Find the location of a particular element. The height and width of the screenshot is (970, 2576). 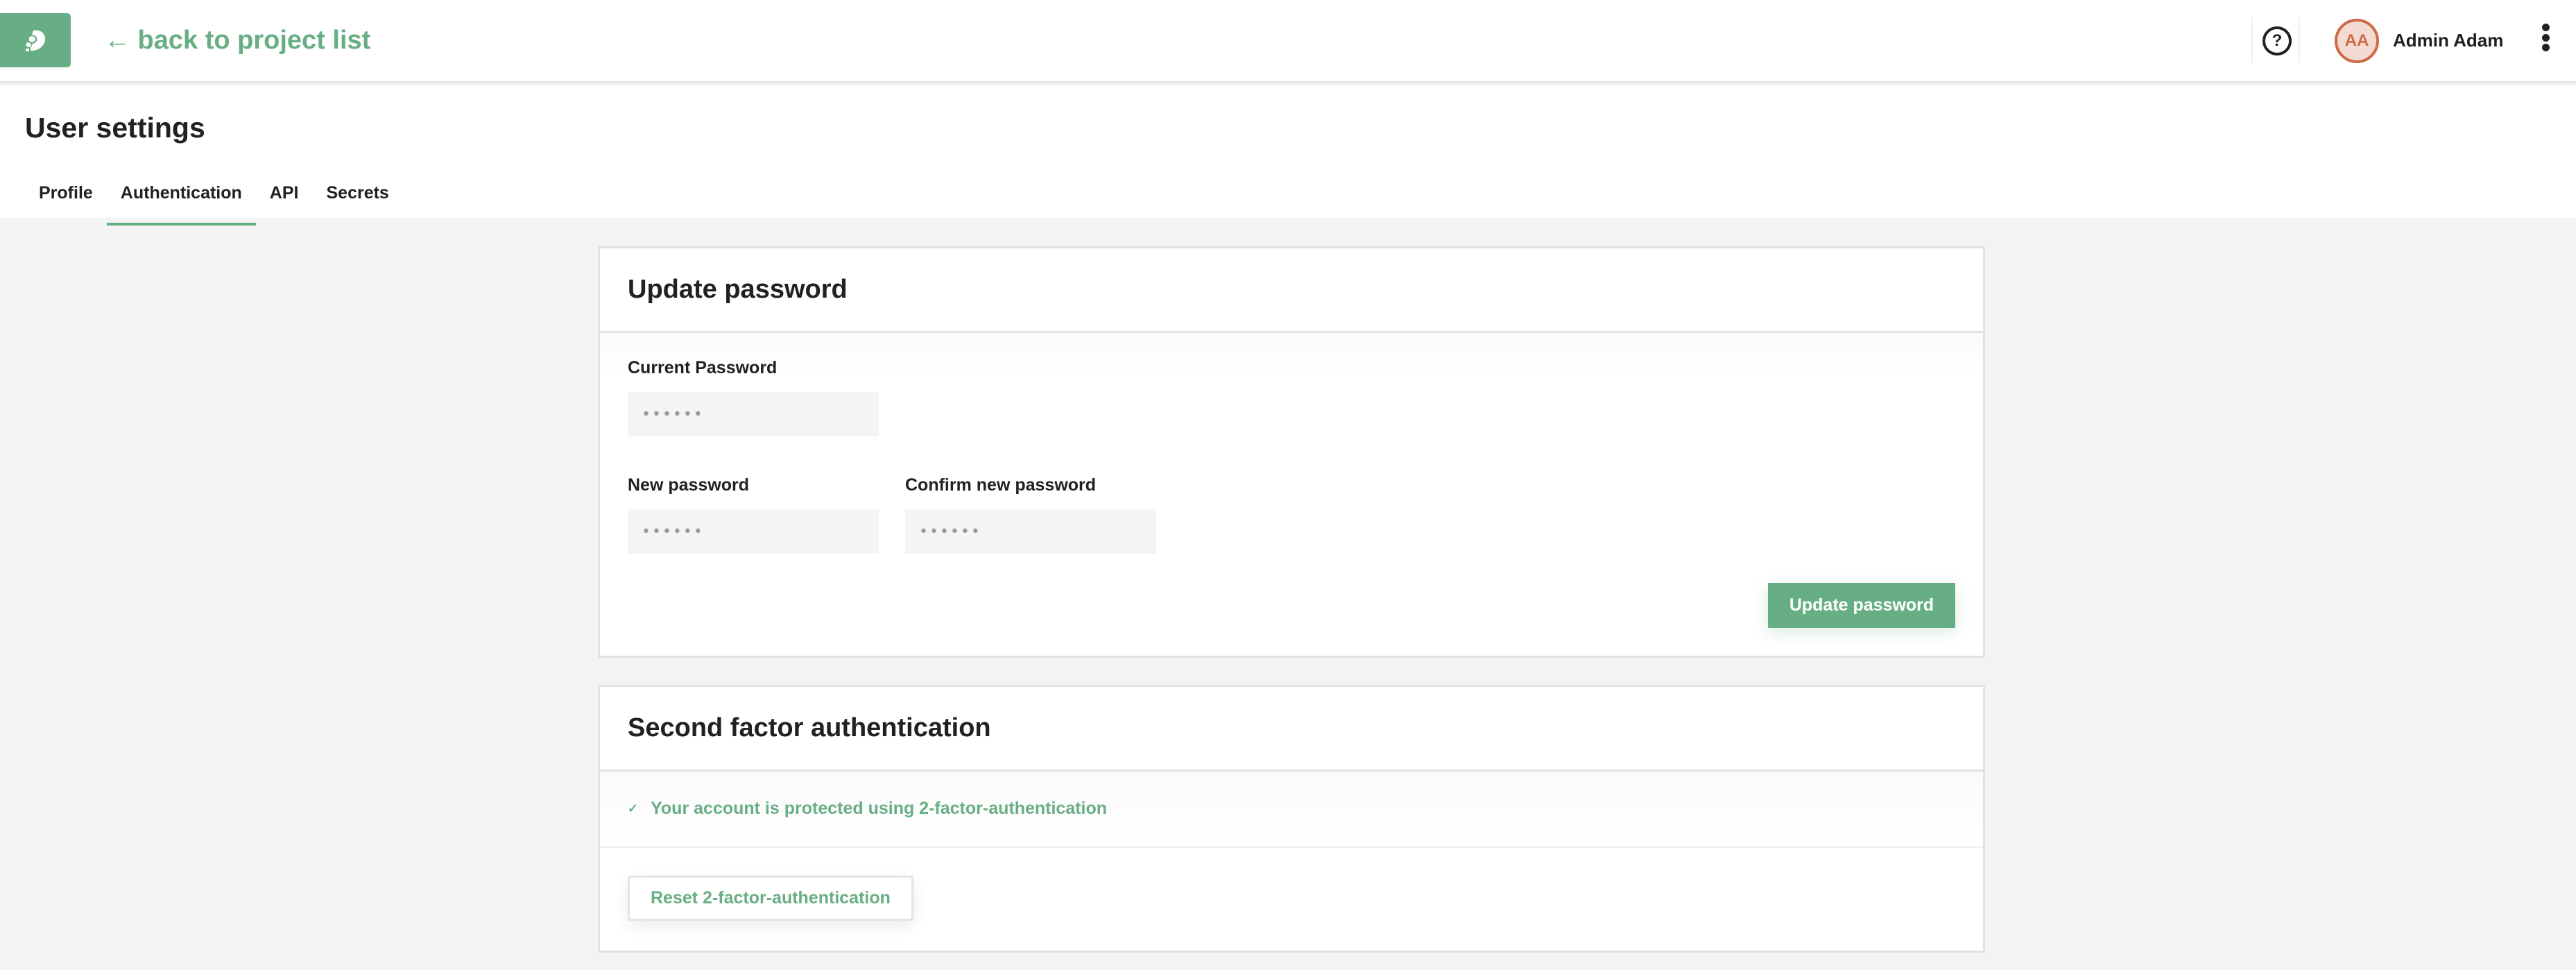

logo-button is located at coordinates (35, 40).